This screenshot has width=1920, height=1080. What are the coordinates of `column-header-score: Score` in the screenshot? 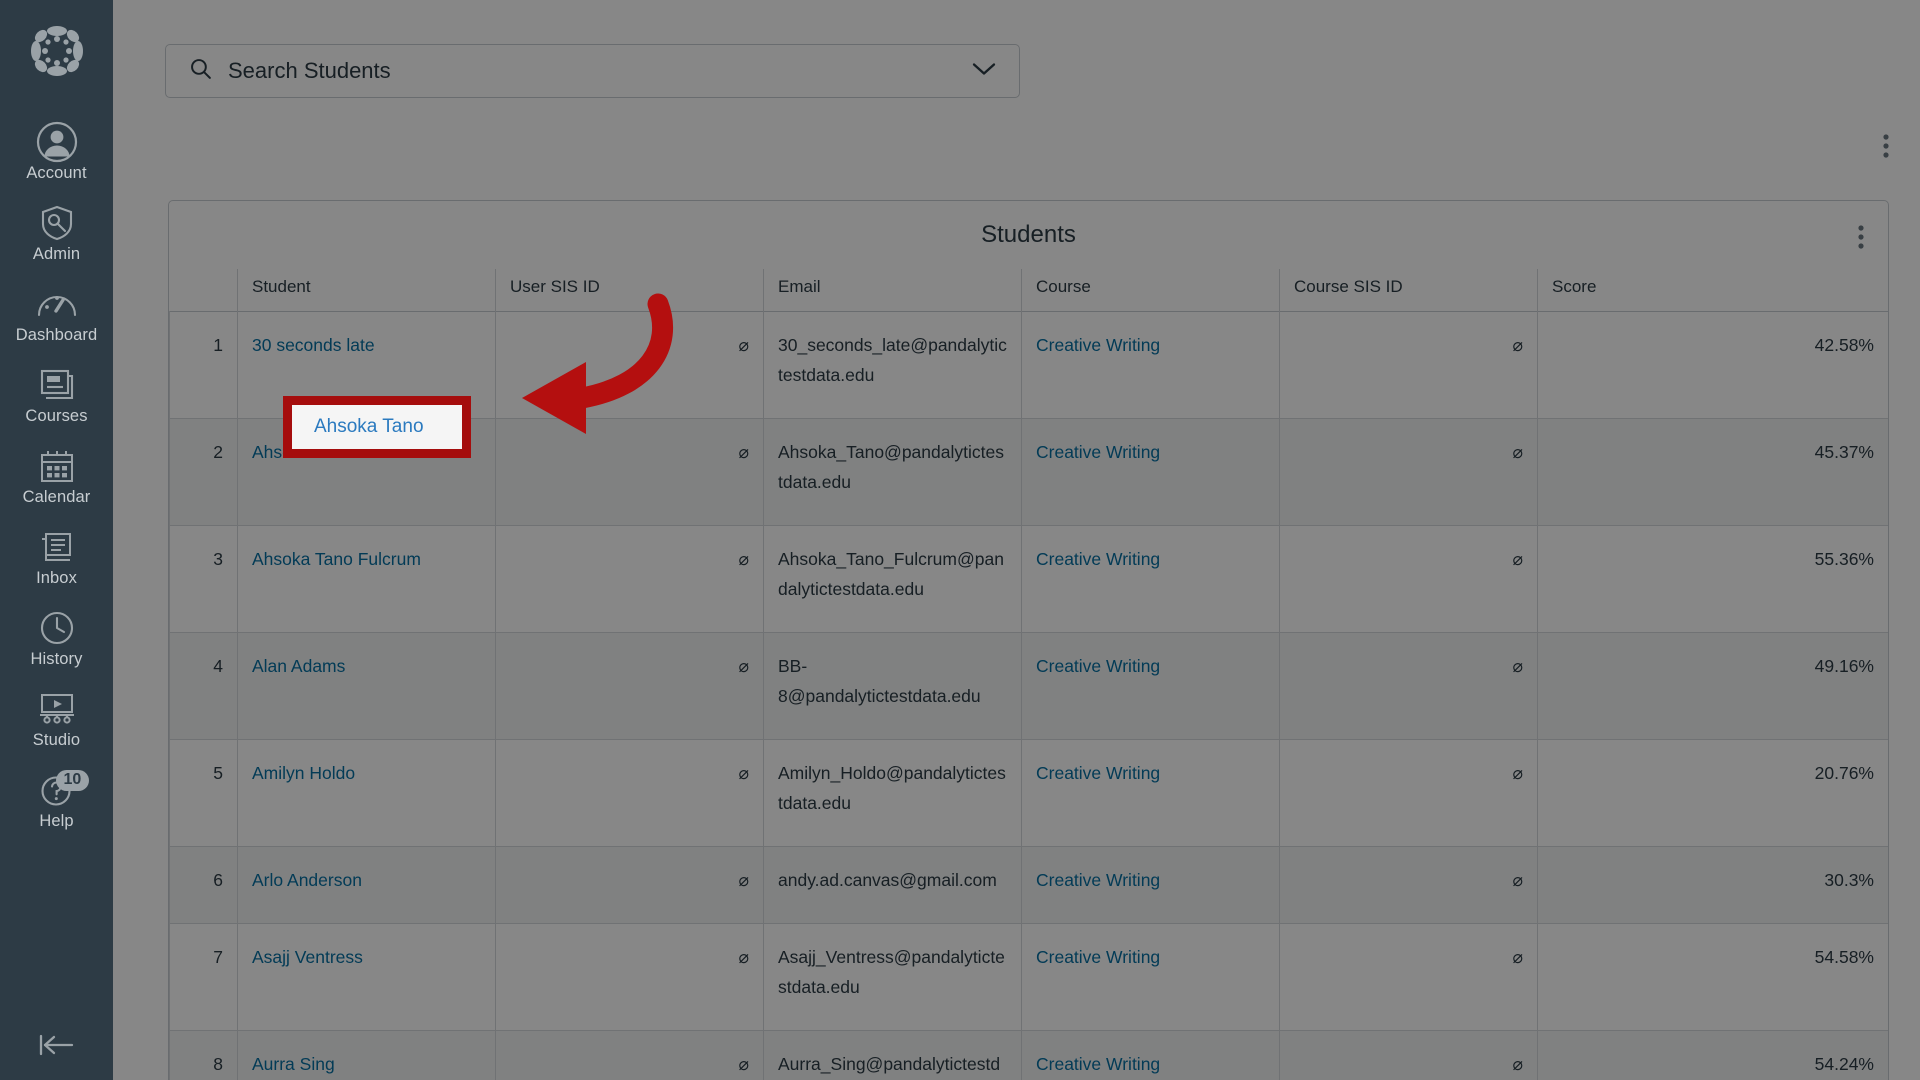 It's located at (1712, 290).